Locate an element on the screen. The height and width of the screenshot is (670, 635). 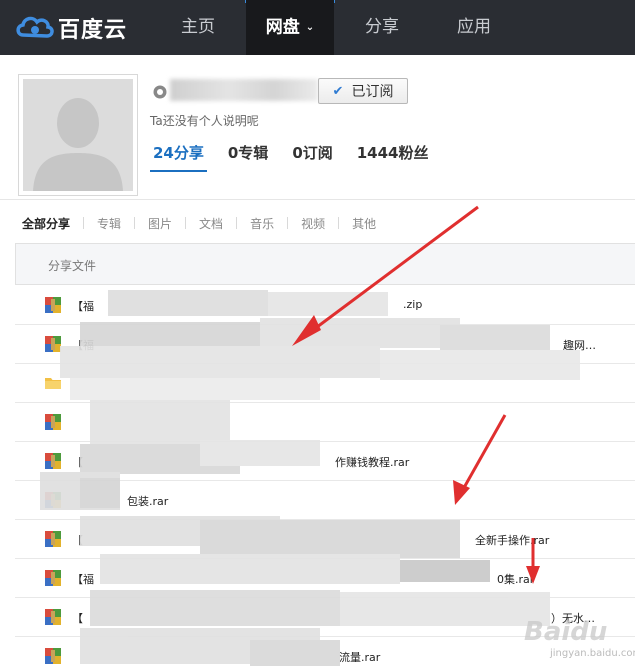
avatar is located at coordinates (78, 135).